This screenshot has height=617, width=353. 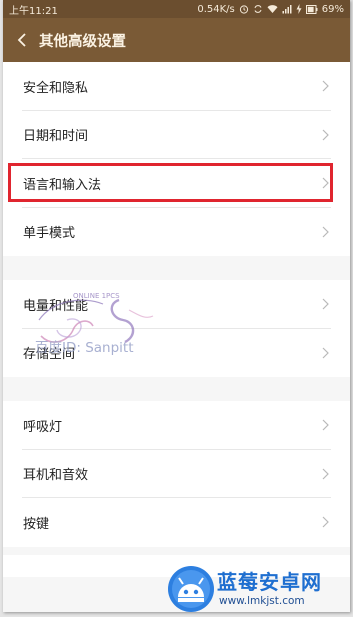 I want to click on settings-item-date-time: 日期和时间, so click(x=176, y=134).